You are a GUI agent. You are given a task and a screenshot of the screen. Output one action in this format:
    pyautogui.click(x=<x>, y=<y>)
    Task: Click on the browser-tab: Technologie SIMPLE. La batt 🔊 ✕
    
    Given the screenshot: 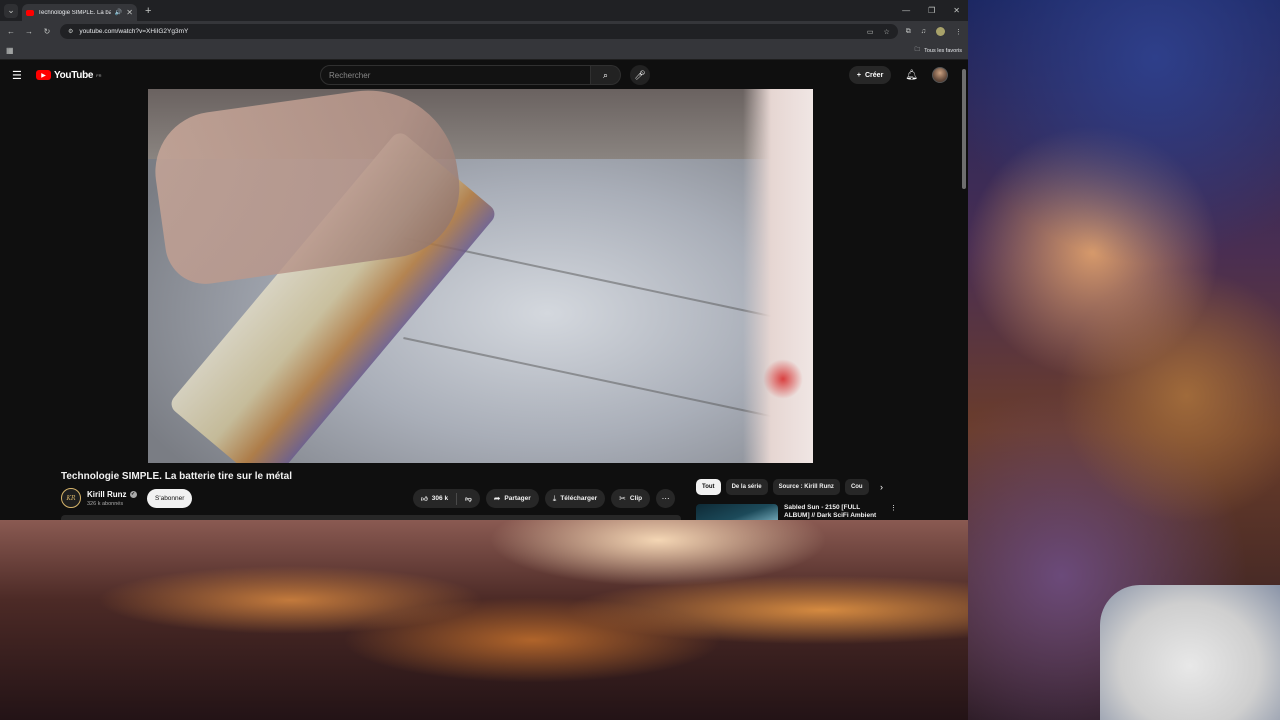 What is the action you would take?
    pyautogui.click(x=79, y=12)
    